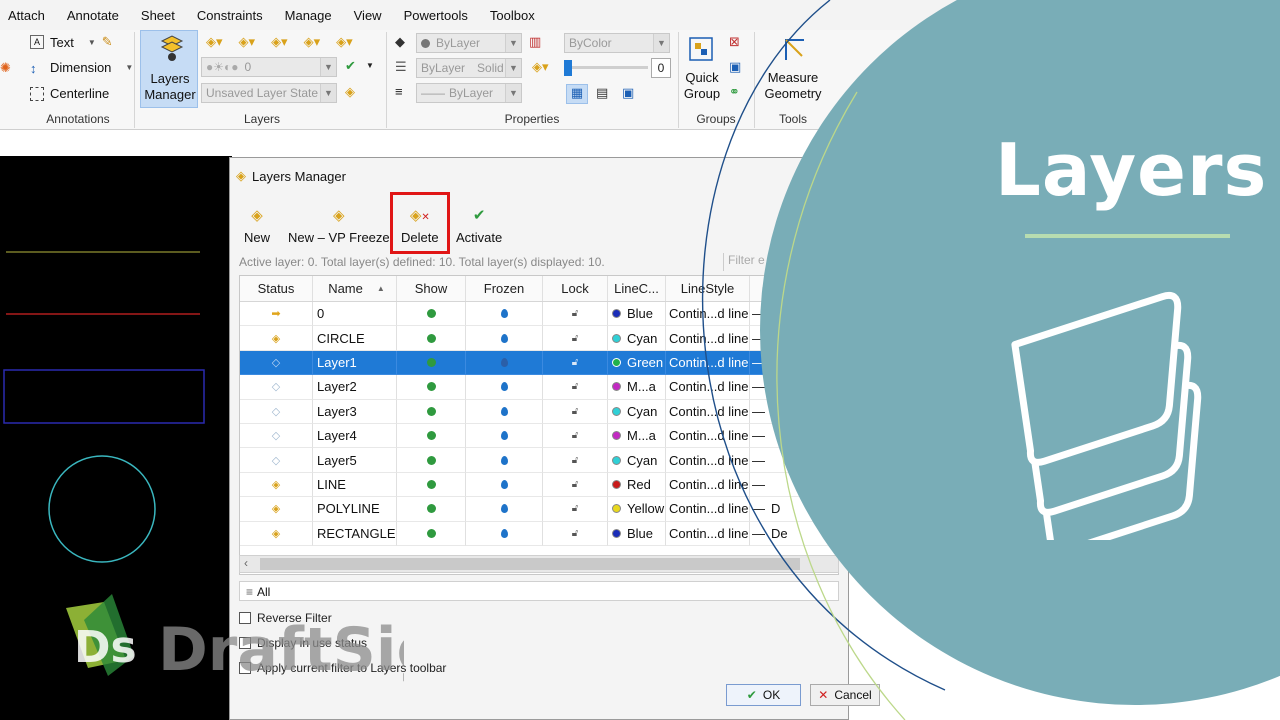 The height and width of the screenshot is (720, 1280). I want to click on filter-input: Filter e, so click(773, 262).